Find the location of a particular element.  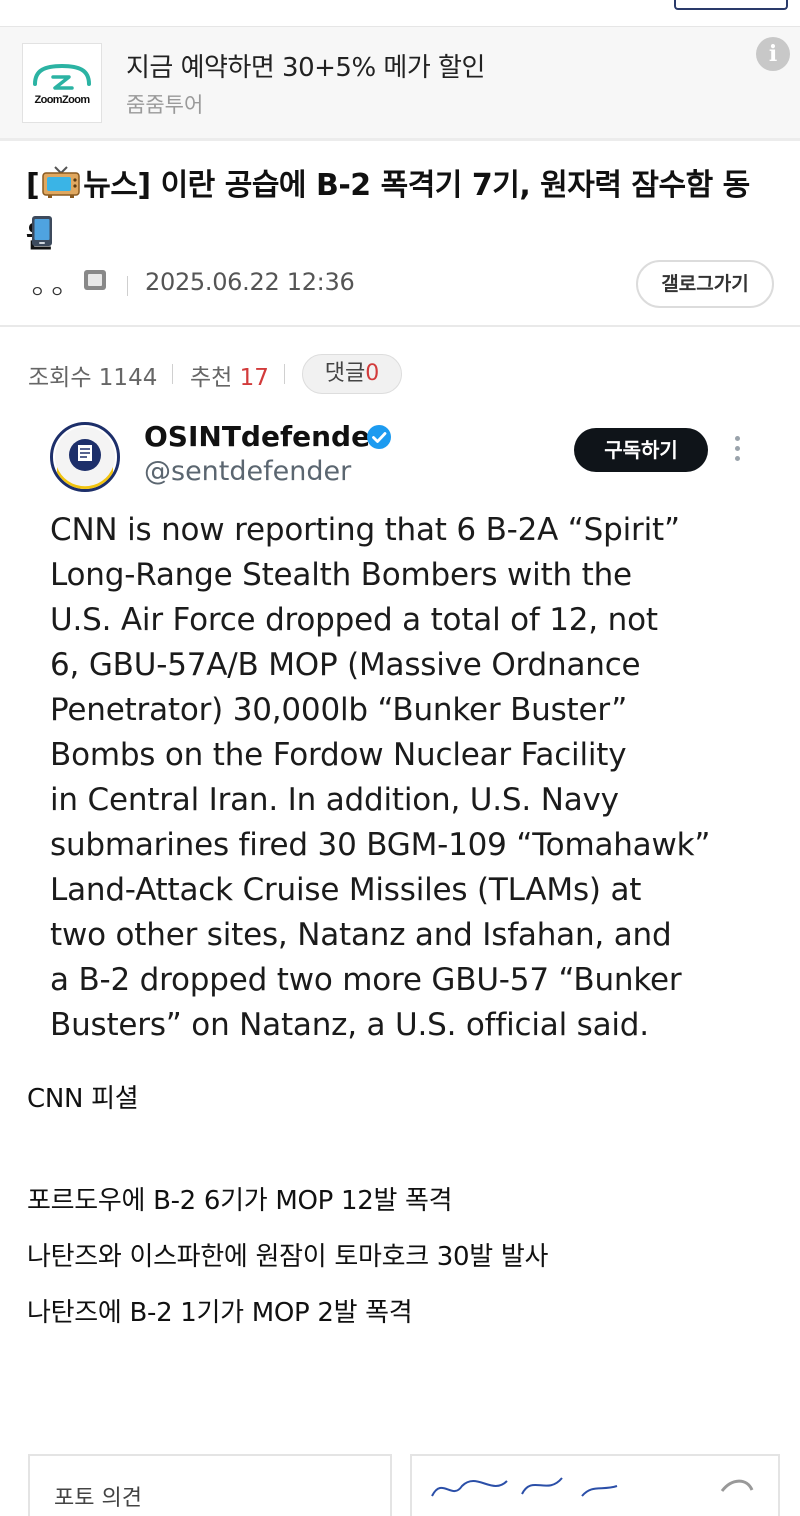

article-summary-1: 포르도우에 B-2 6기가 MOP 12발 폭격 is located at coordinates (240, 1201).